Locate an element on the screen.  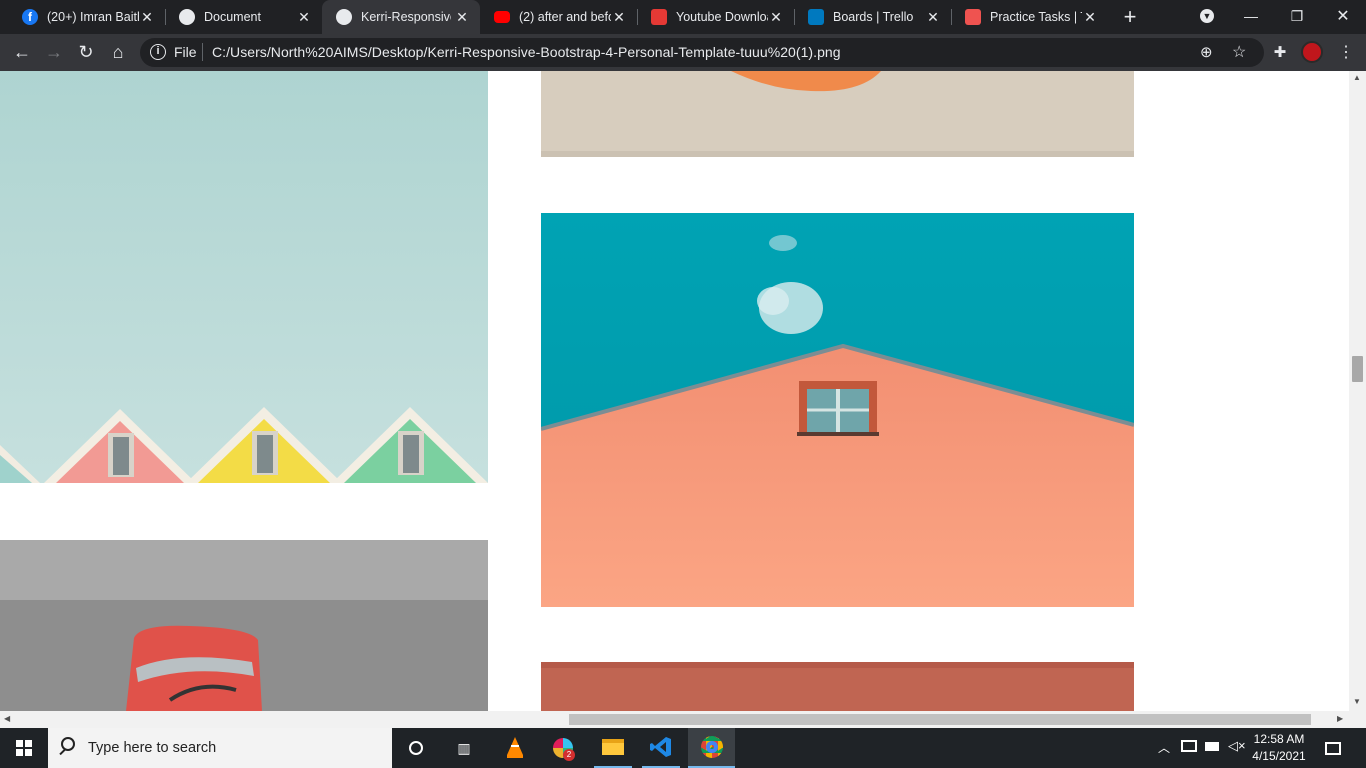
search-icon-handle is located at coordinates (62, 752).